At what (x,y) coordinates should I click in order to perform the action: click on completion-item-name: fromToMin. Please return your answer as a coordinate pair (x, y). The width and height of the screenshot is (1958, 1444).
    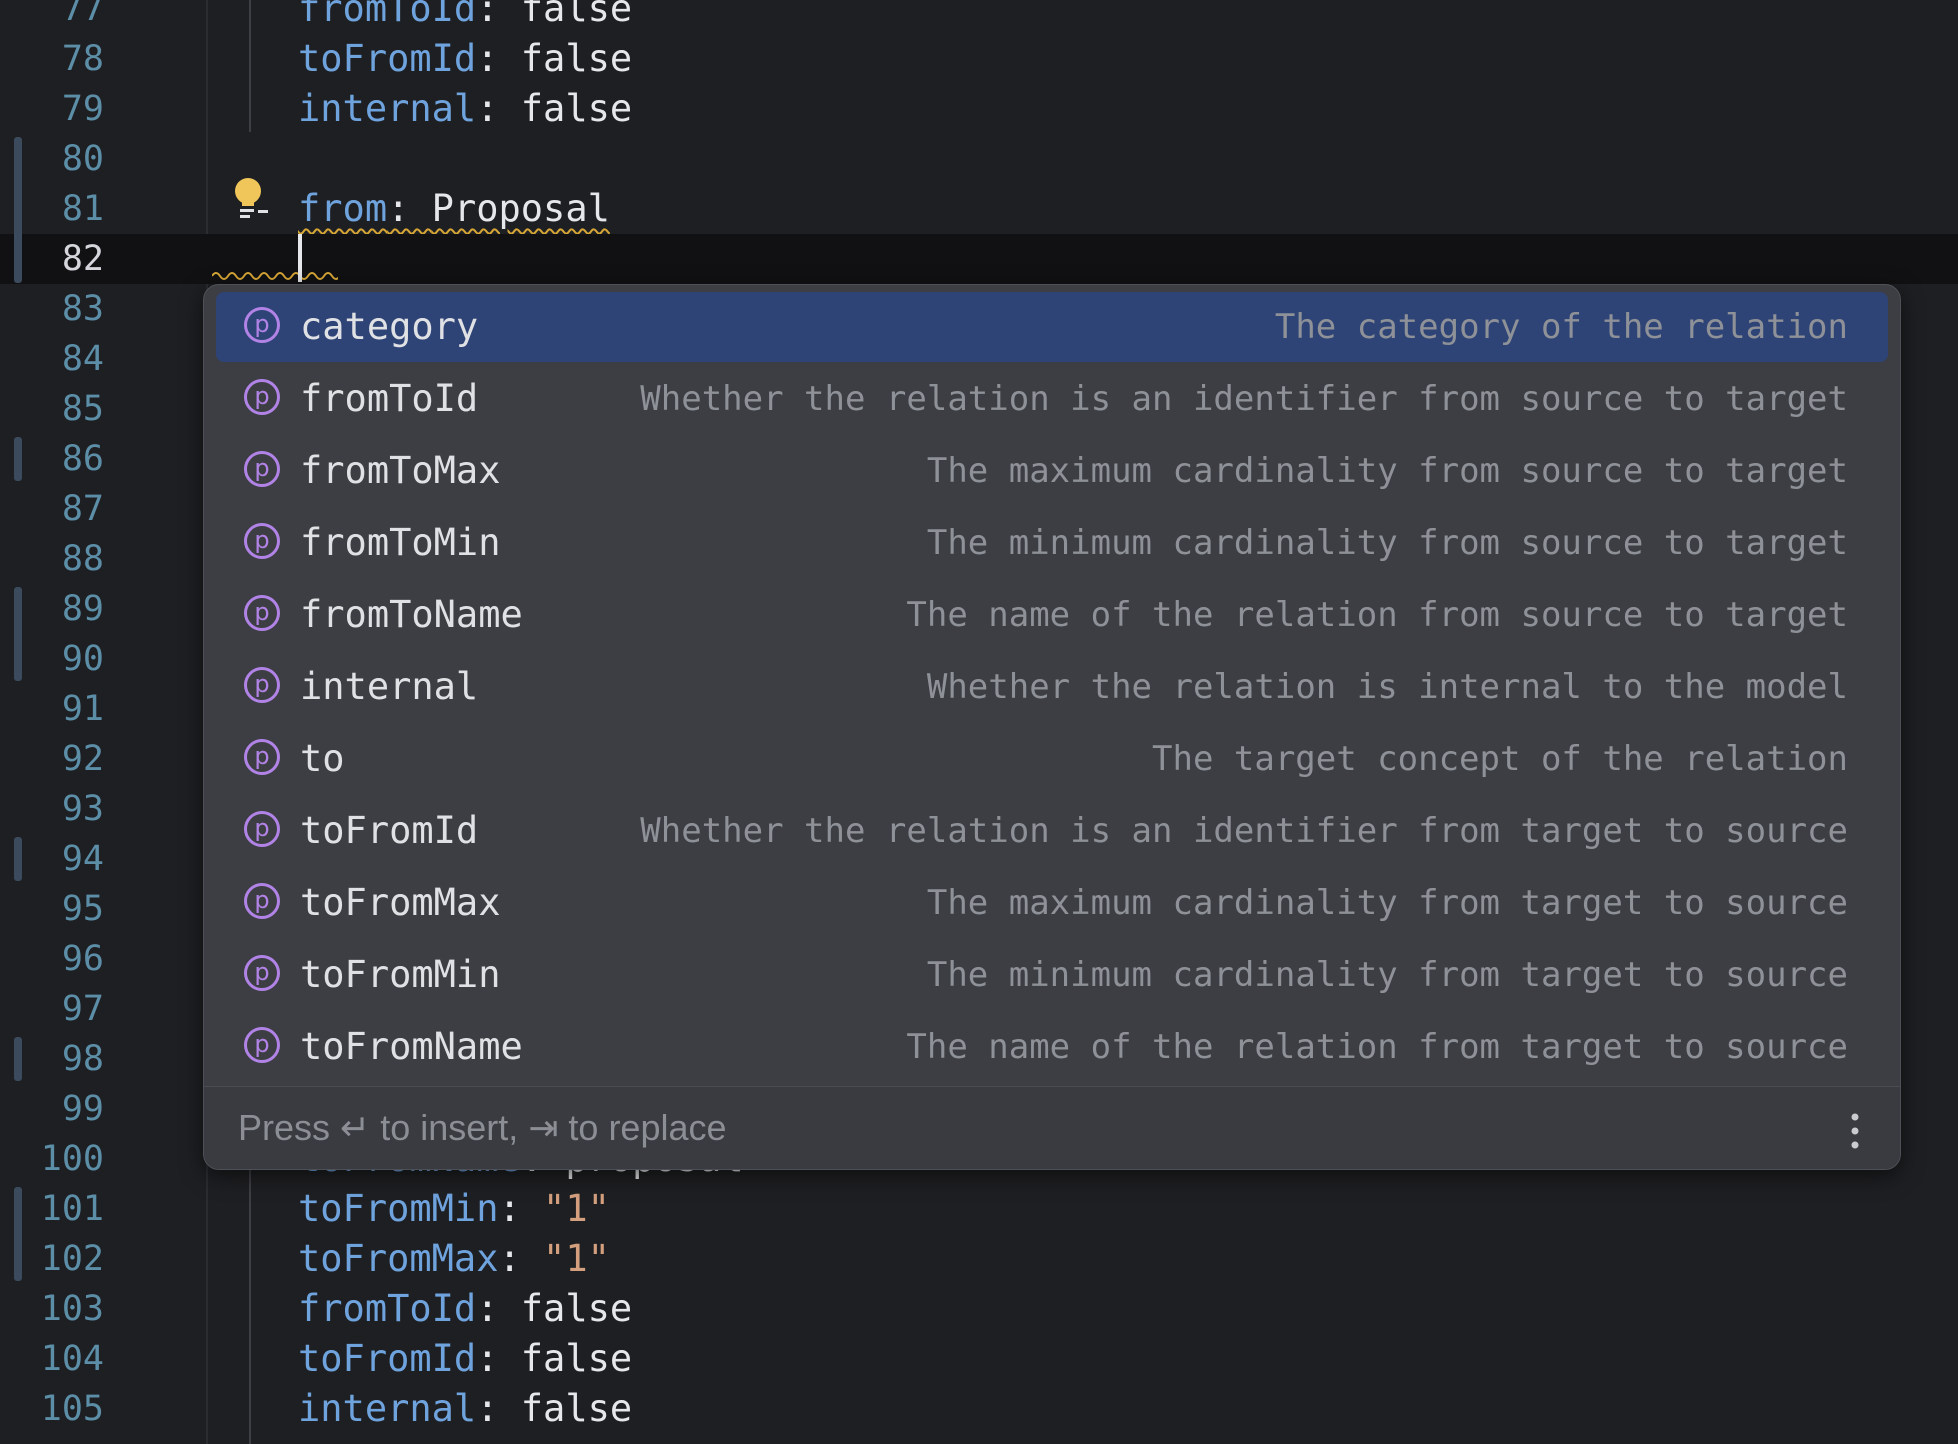
    Looking at the image, I should click on (400, 542).